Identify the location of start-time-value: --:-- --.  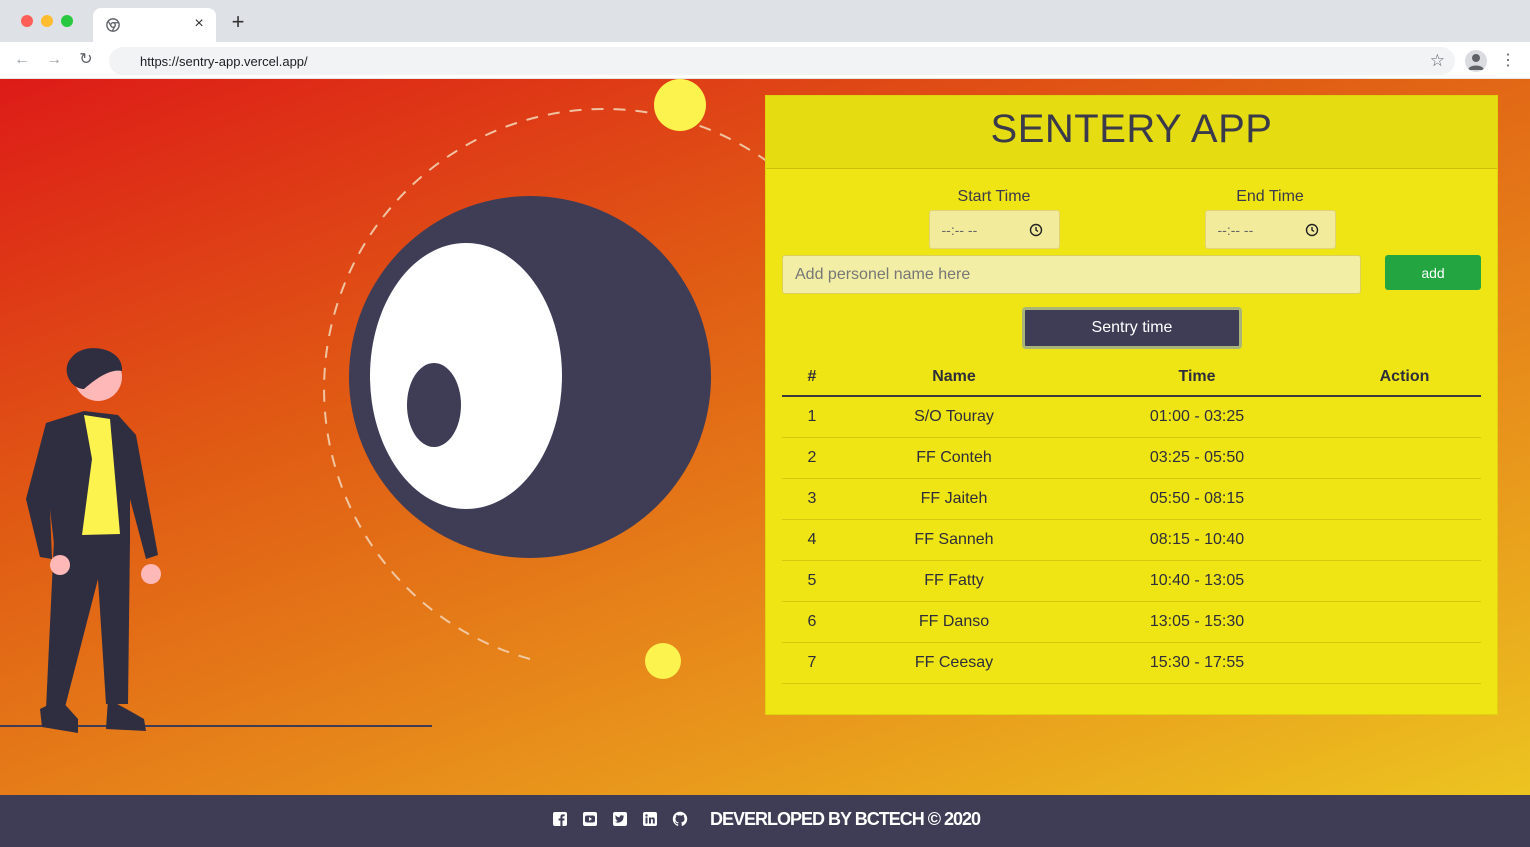
(959, 230).